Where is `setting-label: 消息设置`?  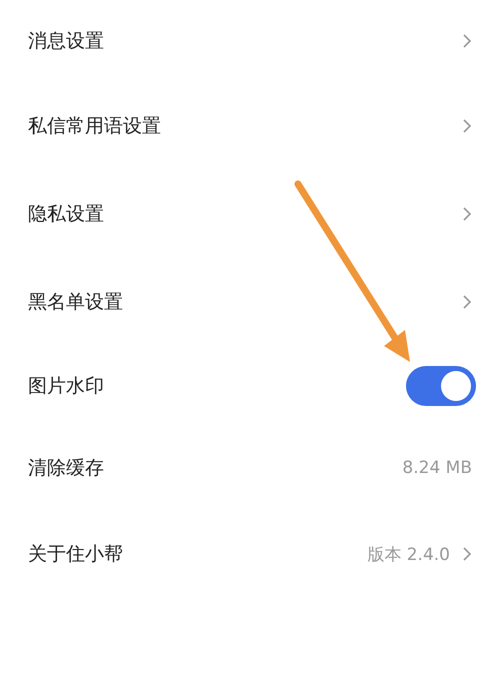
setting-label: 消息设置 is located at coordinates (66, 41).